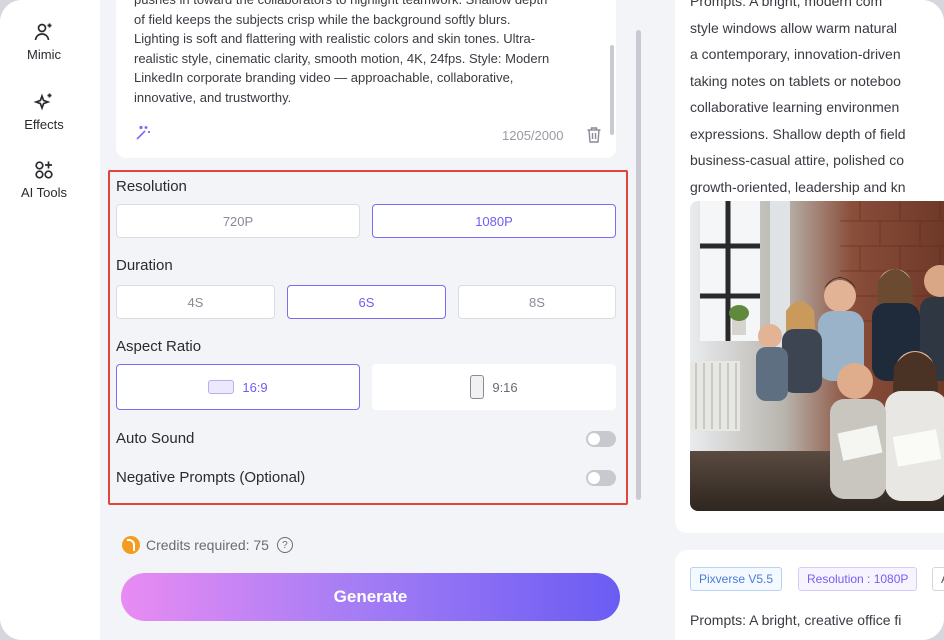 The width and height of the screenshot is (944, 640). What do you see at coordinates (238, 221) in the screenshot?
I see `resolution-720p-option: 720P` at bounding box center [238, 221].